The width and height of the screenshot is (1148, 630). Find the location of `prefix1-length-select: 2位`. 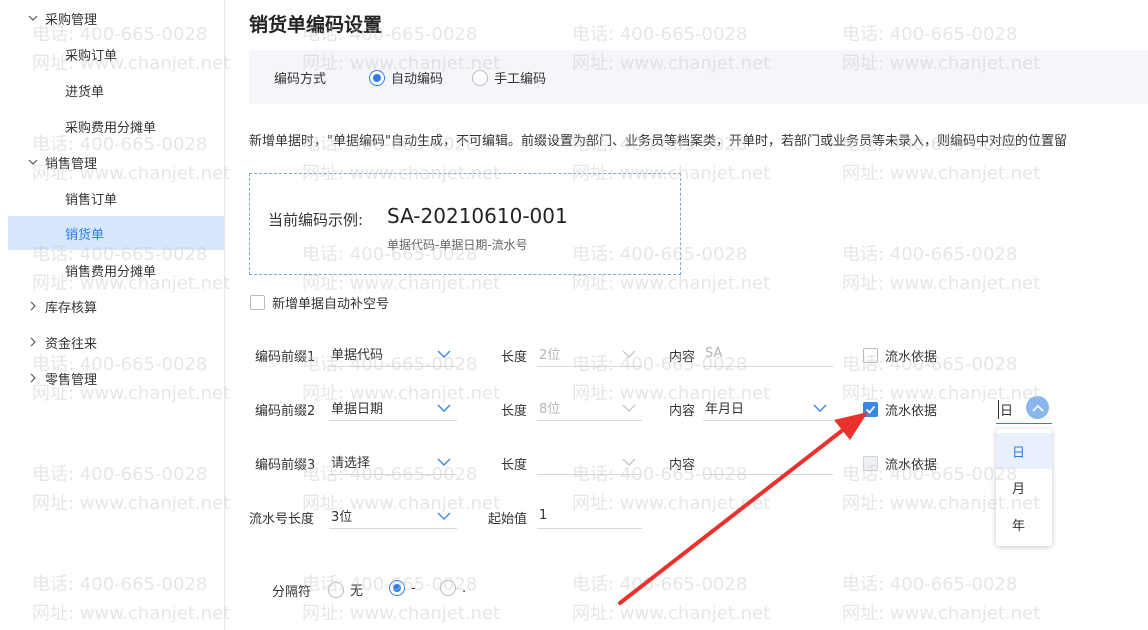

prefix1-length-select: 2位 is located at coordinates (589, 354).